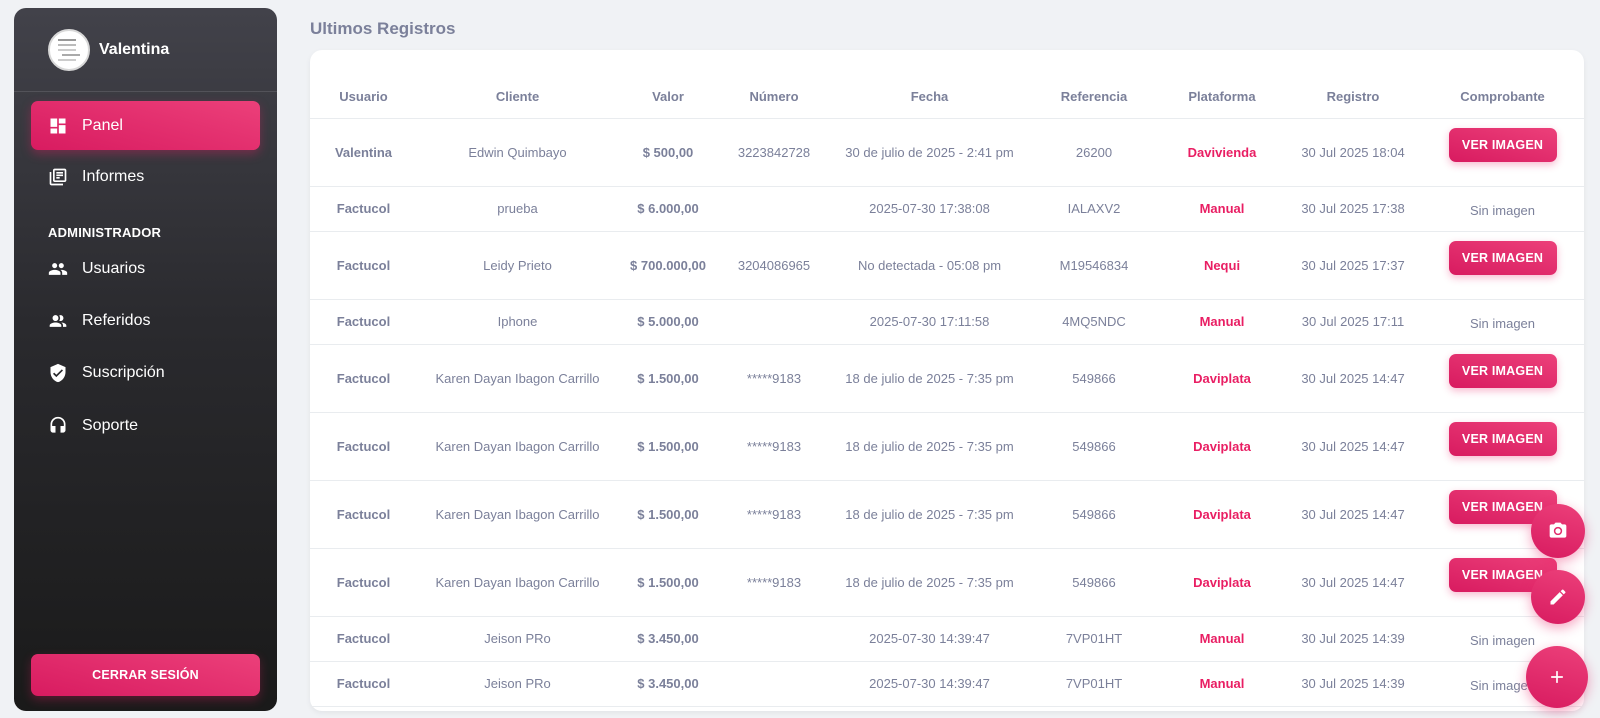 The width and height of the screenshot is (1600, 718). Describe the element at coordinates (1094, 209) in the screenshot. I see `cell-referencia: IALAXV2` at that location.